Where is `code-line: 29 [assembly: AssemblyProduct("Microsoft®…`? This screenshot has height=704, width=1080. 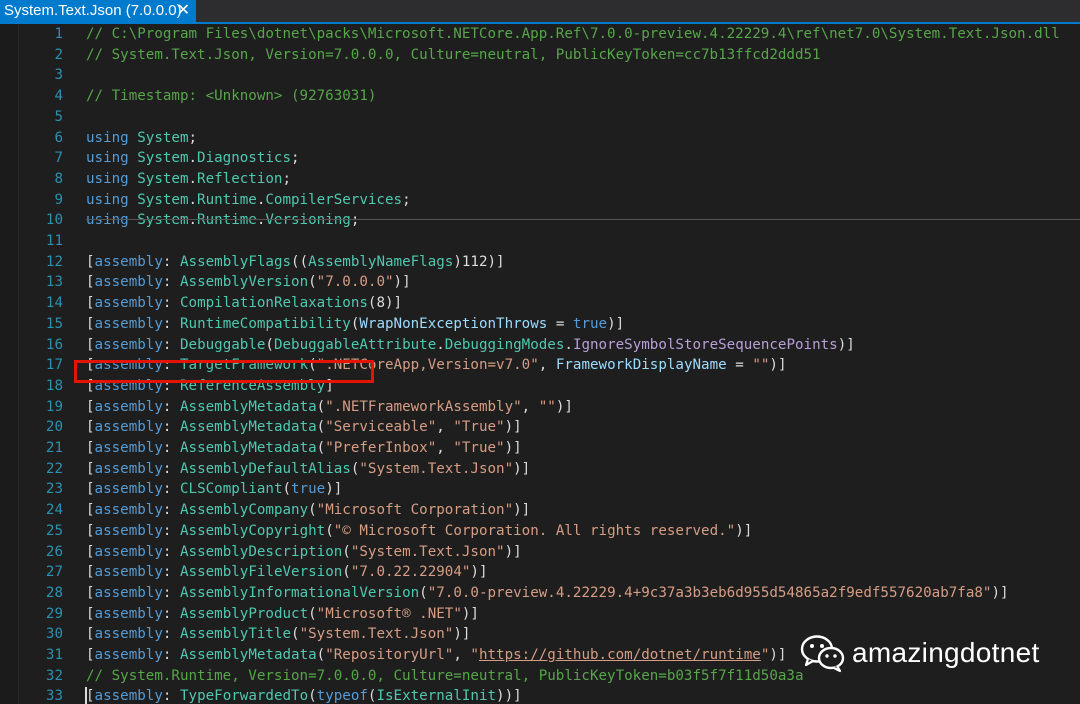
code-line: 29 [assembly: AssemblyProduct("Microsoft®… is located at coordinates (549, 614).